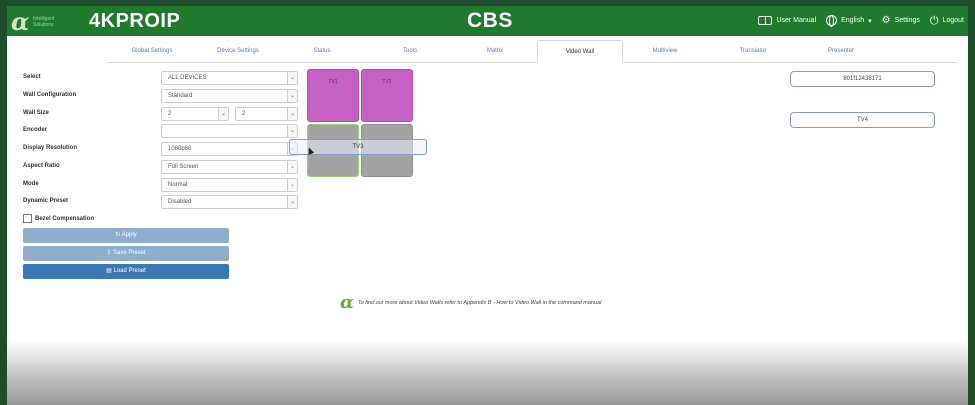 This screenshot has height=405, width=975. I want to click on book-icon, so click(765, 20).